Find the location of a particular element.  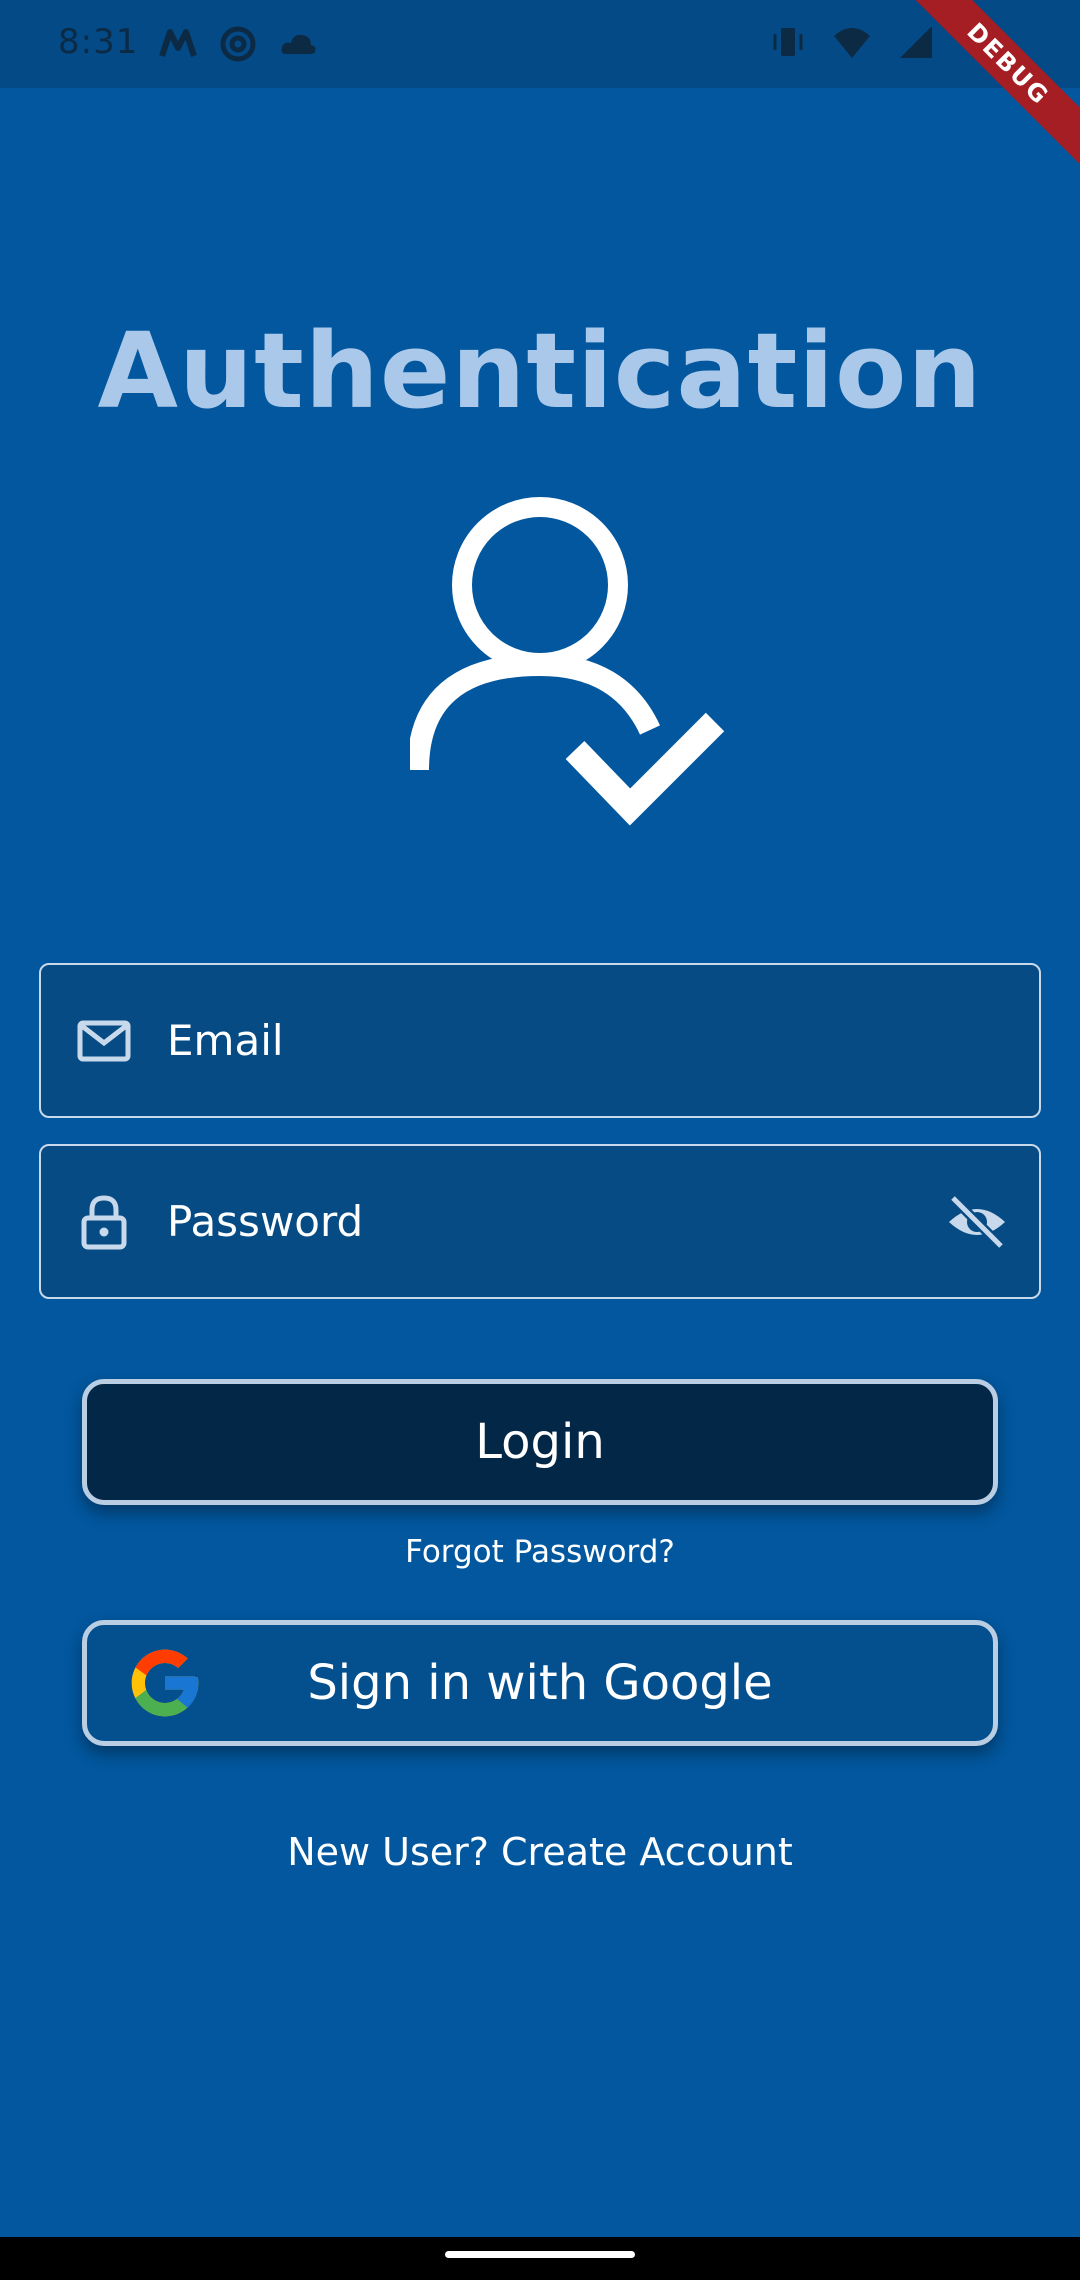

login-button: Login is located at coordinates (540, 1442).